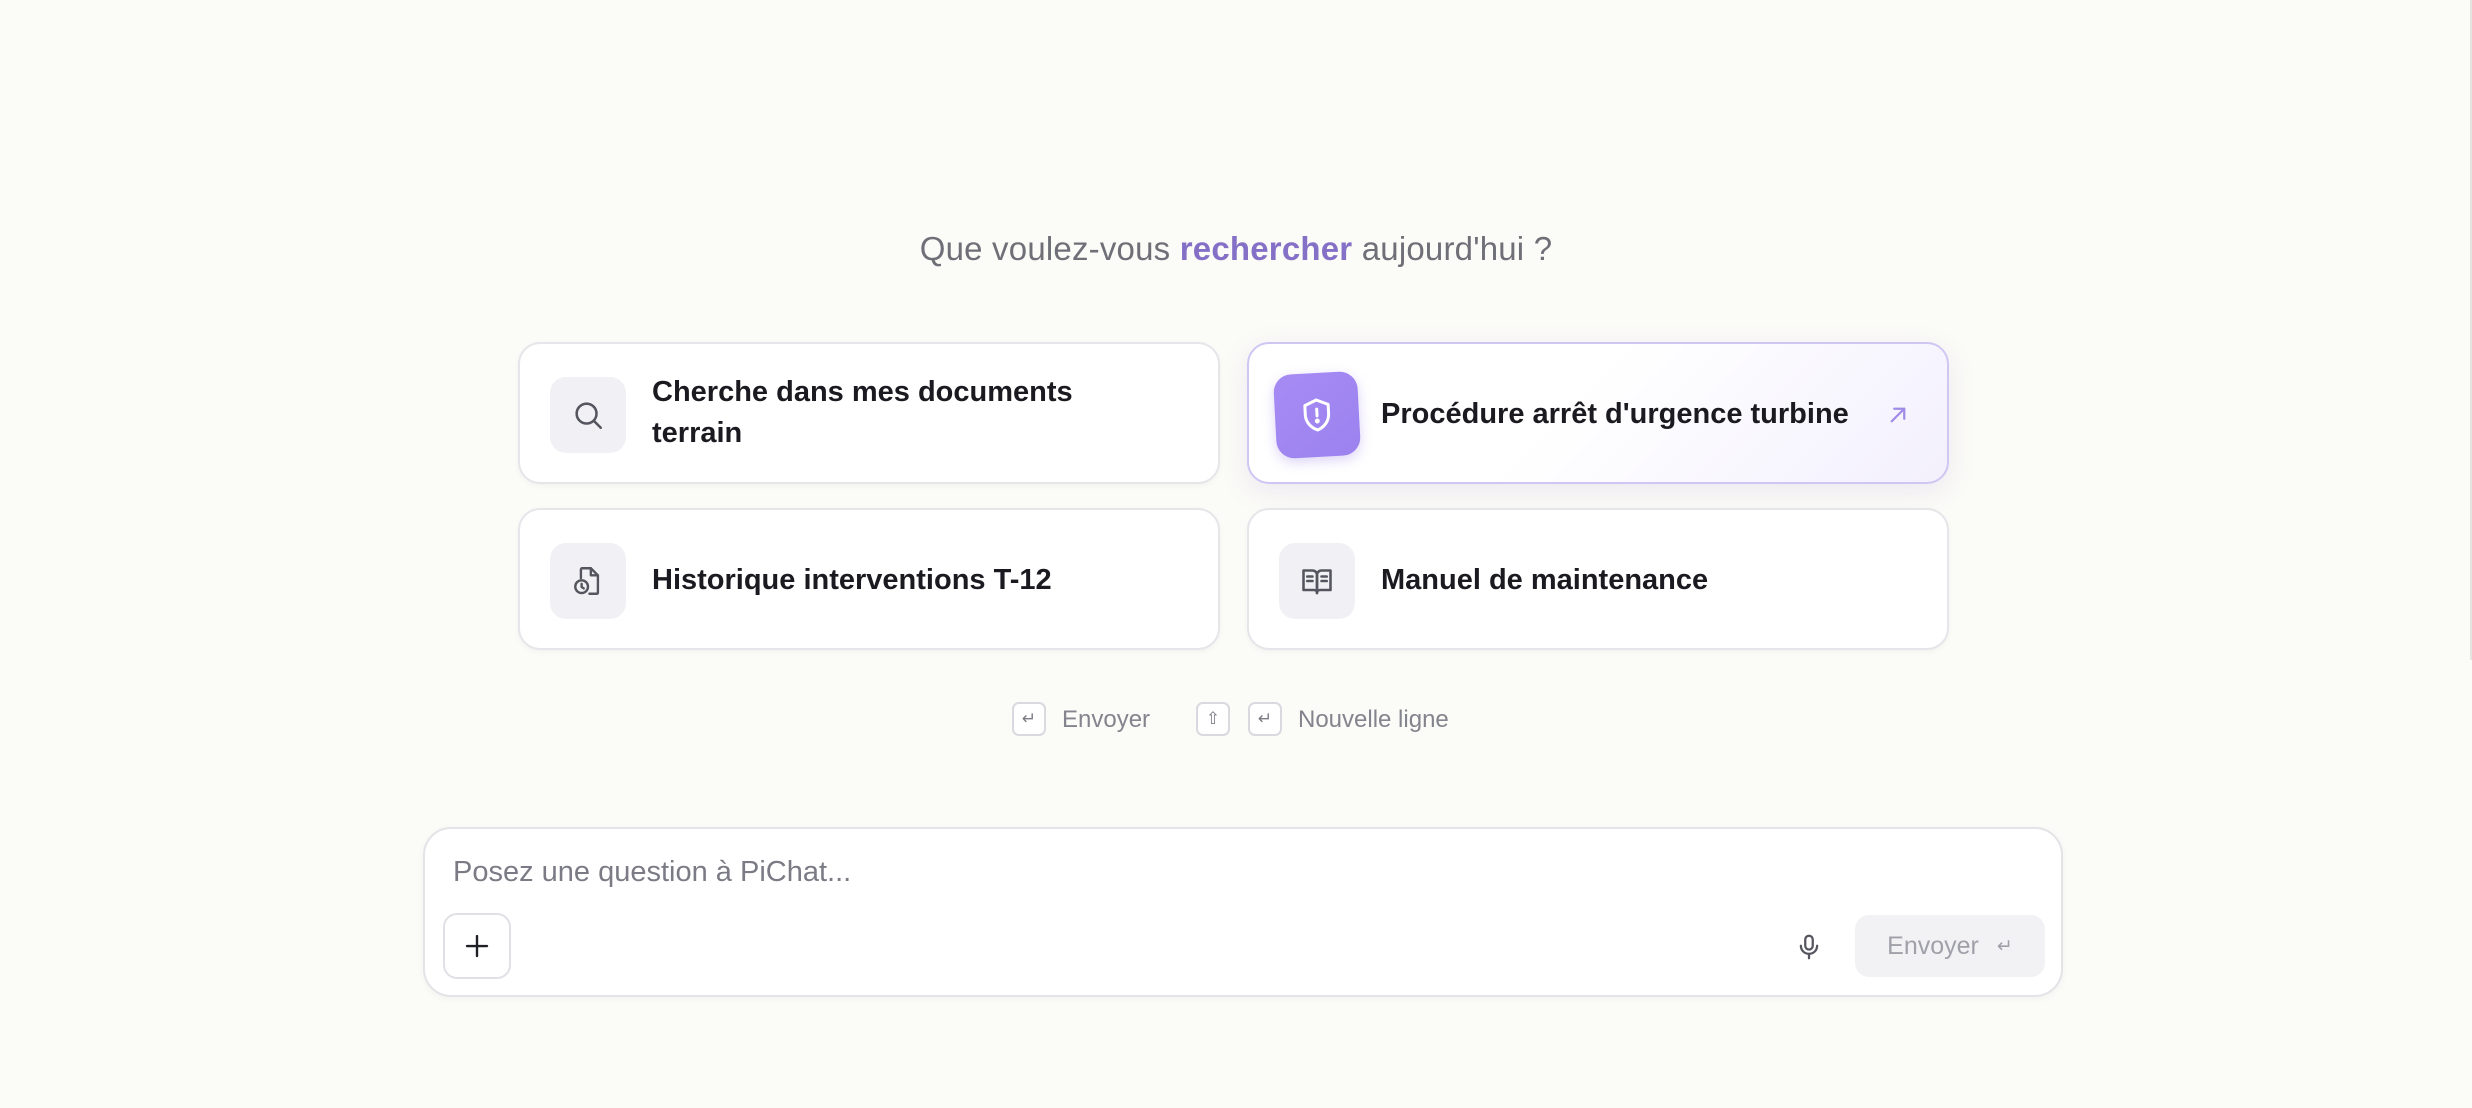 This screenshot has width=2472, height=1108. What do you see at coordinates (1317, 415) in the screenshot?
I see `shield-alert-icon` at bounding box center [1317, 415].